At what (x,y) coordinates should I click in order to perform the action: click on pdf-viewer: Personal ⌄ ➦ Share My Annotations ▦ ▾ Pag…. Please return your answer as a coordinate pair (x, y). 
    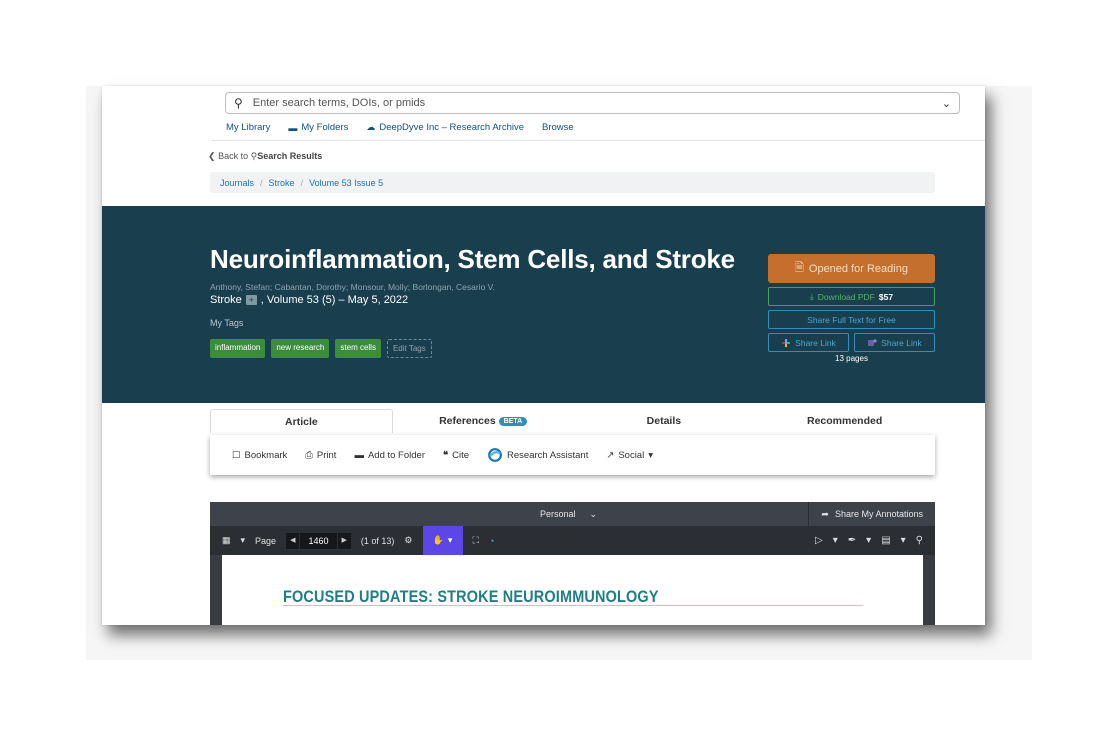
    Looking at the image, I should click on (572, 563).